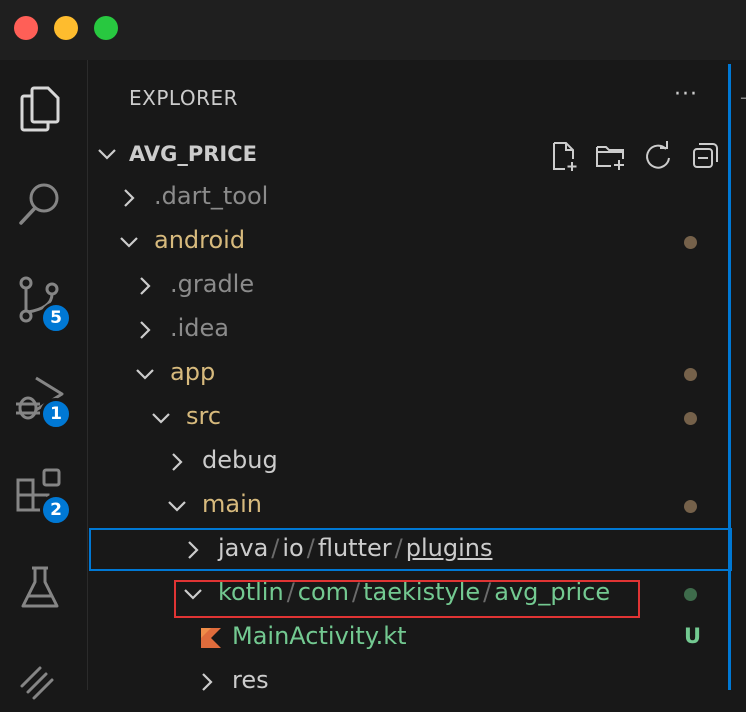  Describe the element at coordinates (686, 94) in the screenshot. I see `more-actions-button: ···` at that location.